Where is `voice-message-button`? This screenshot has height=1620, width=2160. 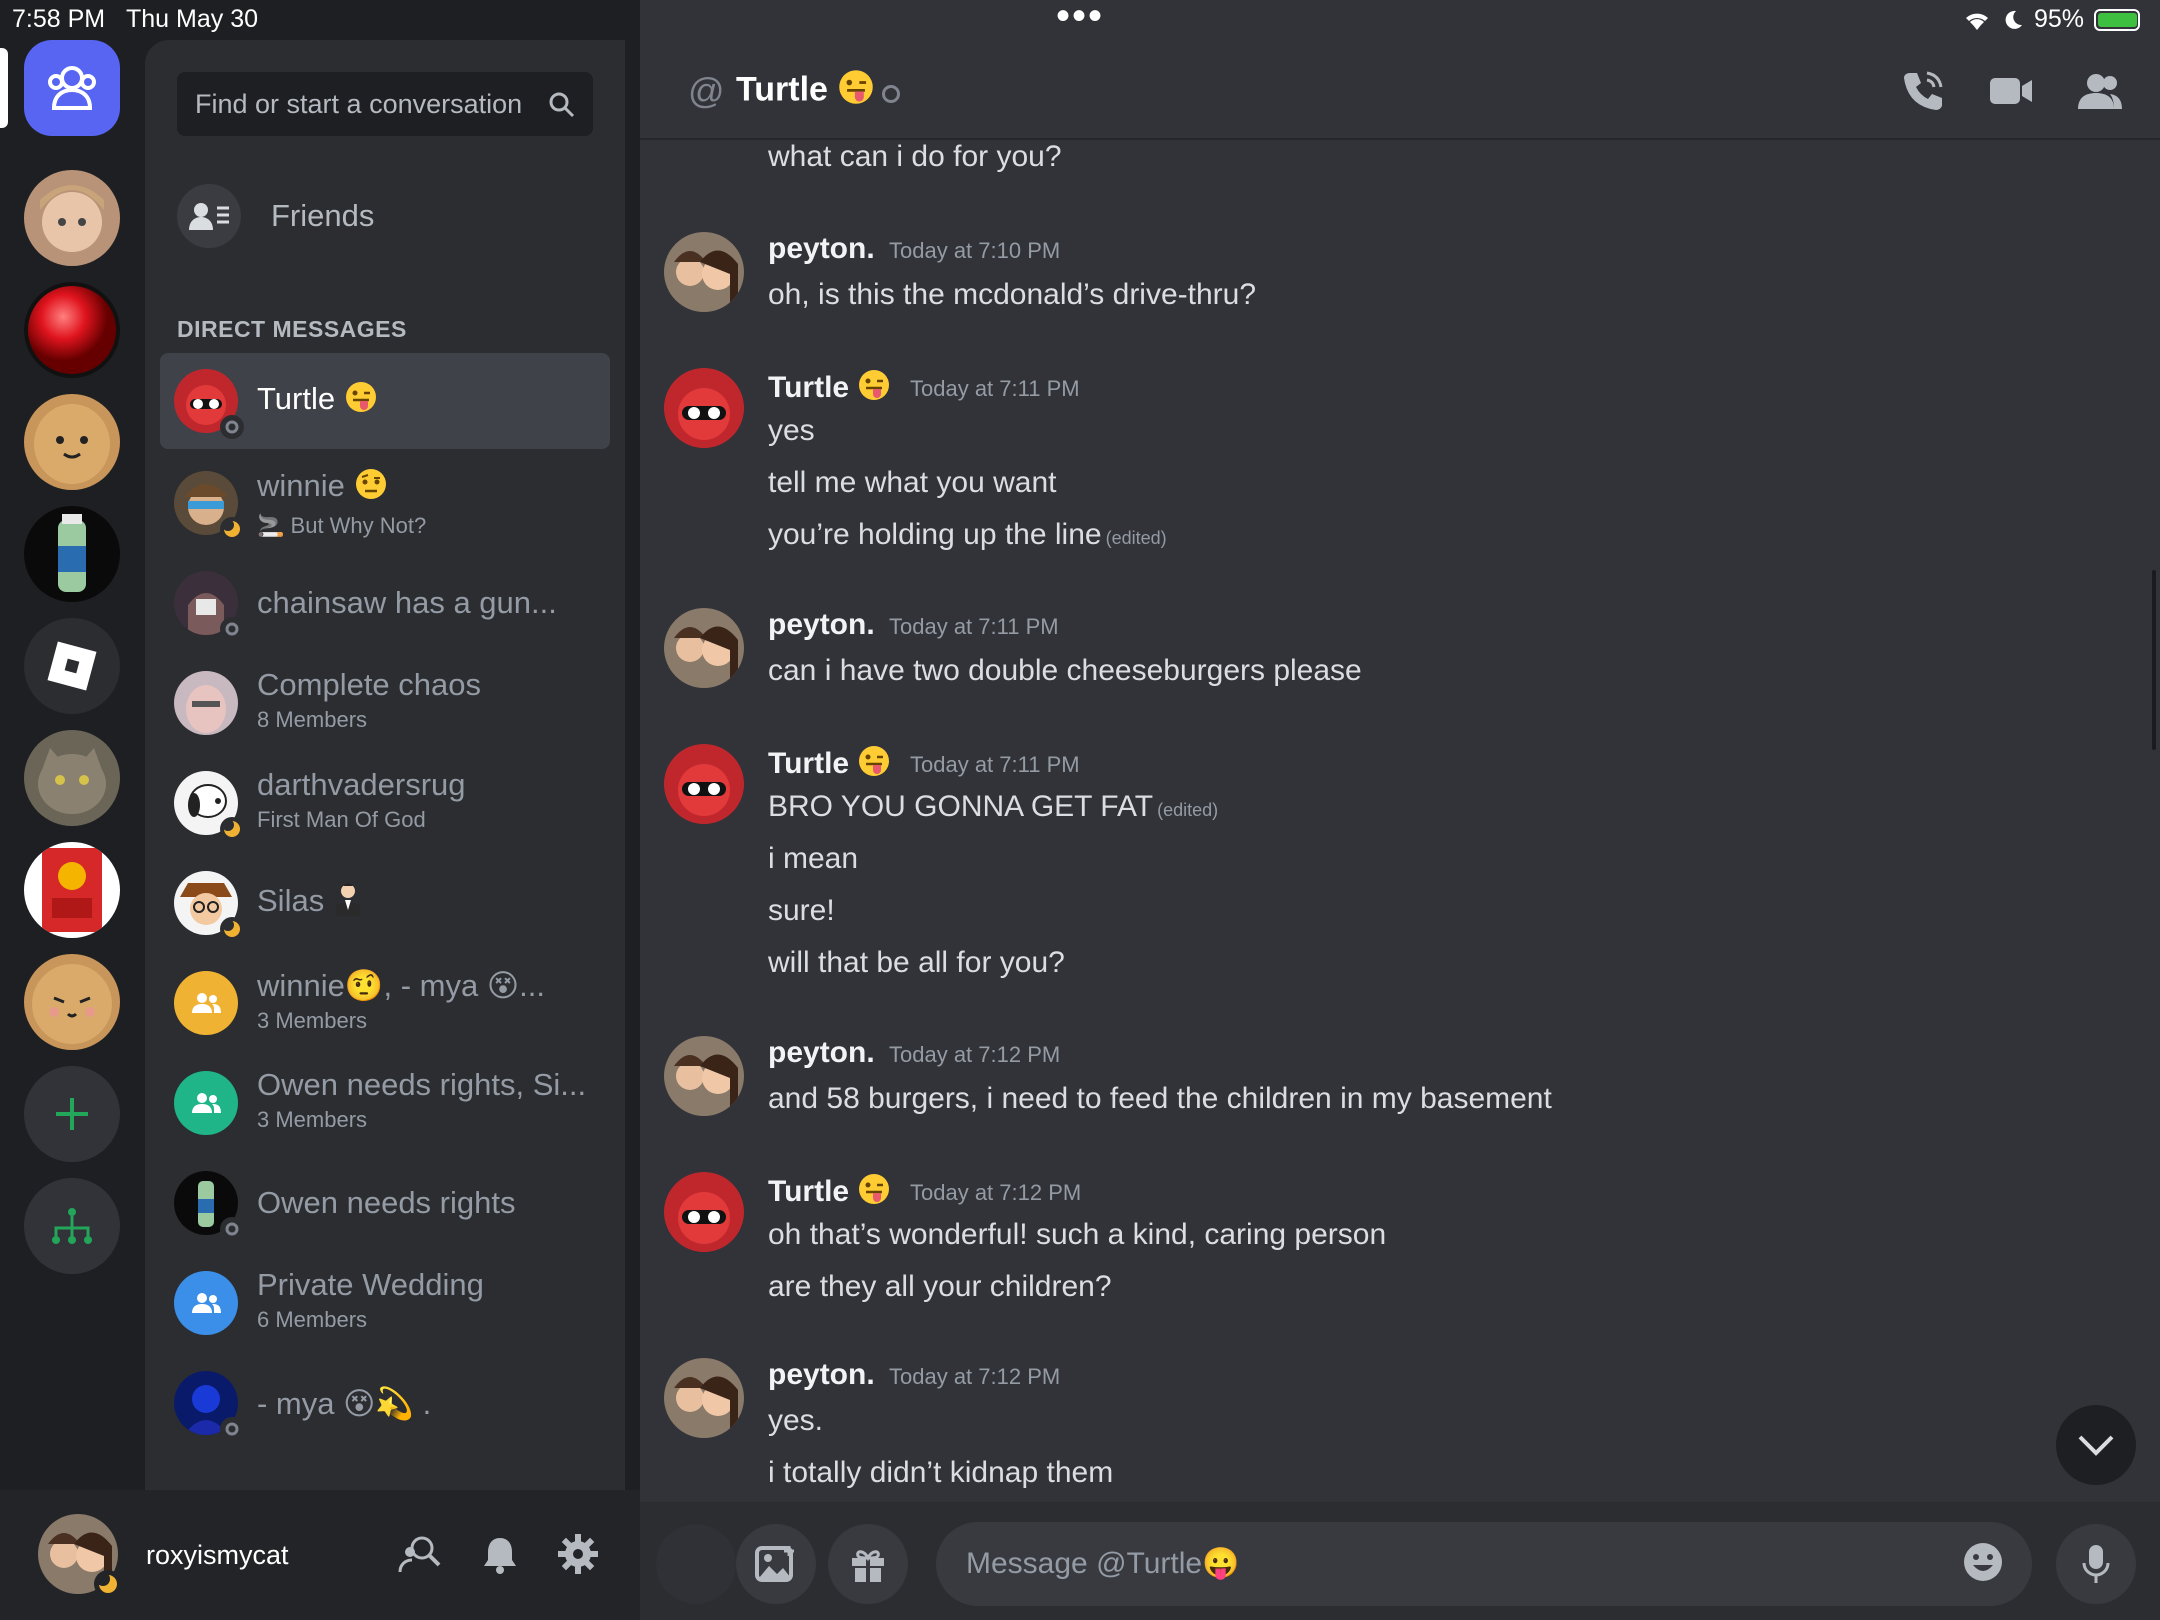
voice-message-button is located at coordinates (2096, 1564).